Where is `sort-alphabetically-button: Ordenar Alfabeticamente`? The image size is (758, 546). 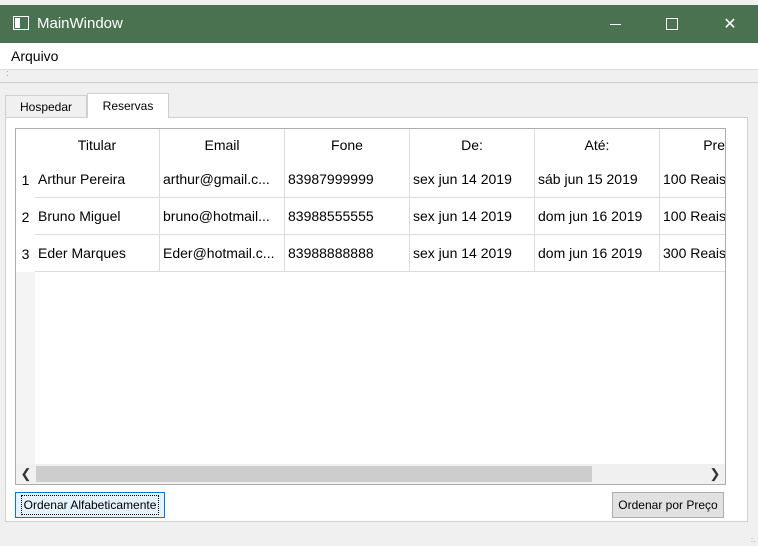 sort-alphabetically-button: Ordenar Alfabeticamente is located at coordinates (90, 505).